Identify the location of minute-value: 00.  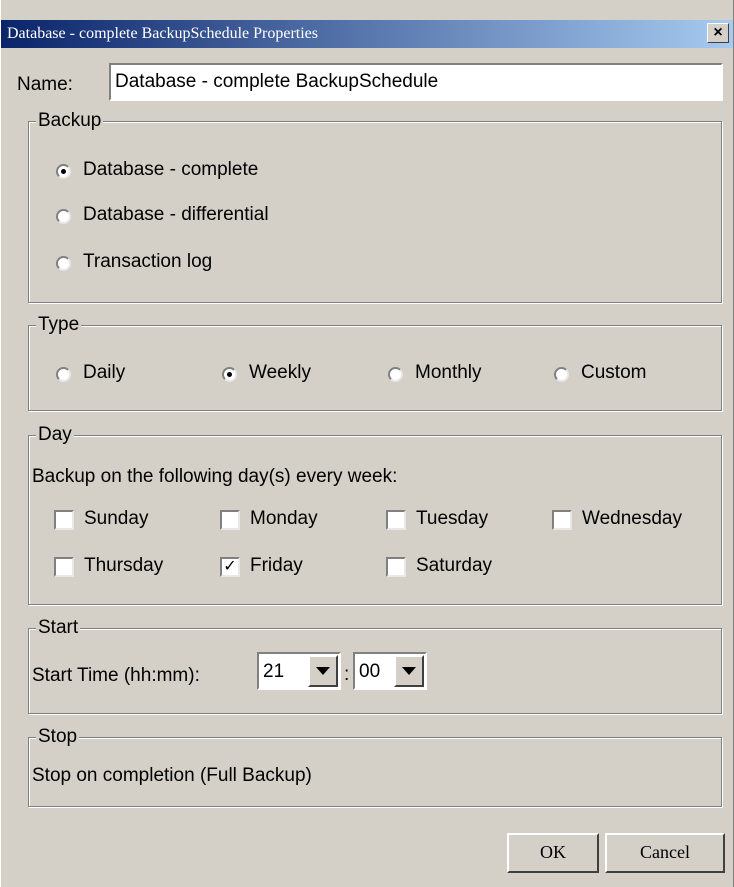
(370, 671).